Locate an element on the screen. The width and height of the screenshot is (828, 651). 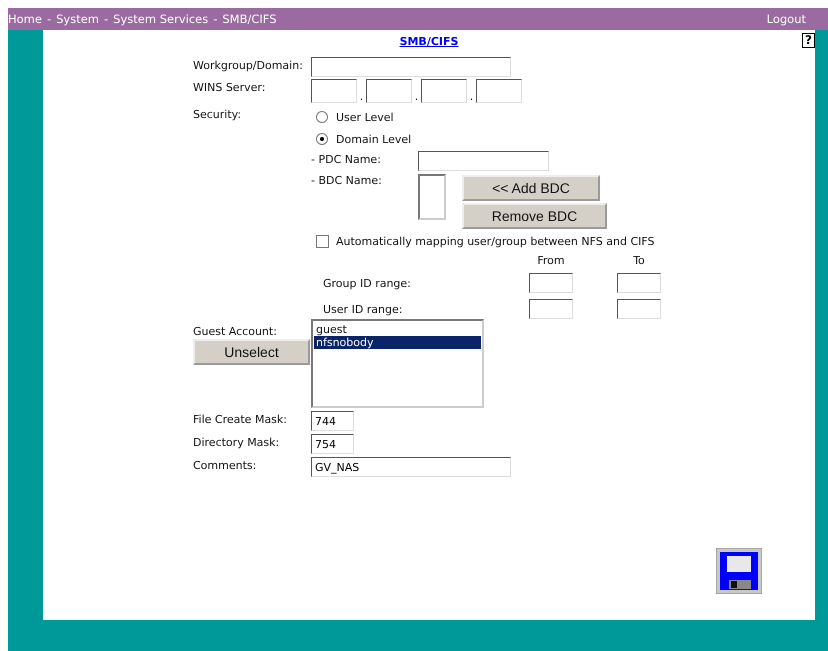
breadcrumb-link: Home is located at coordinates (25, 19).